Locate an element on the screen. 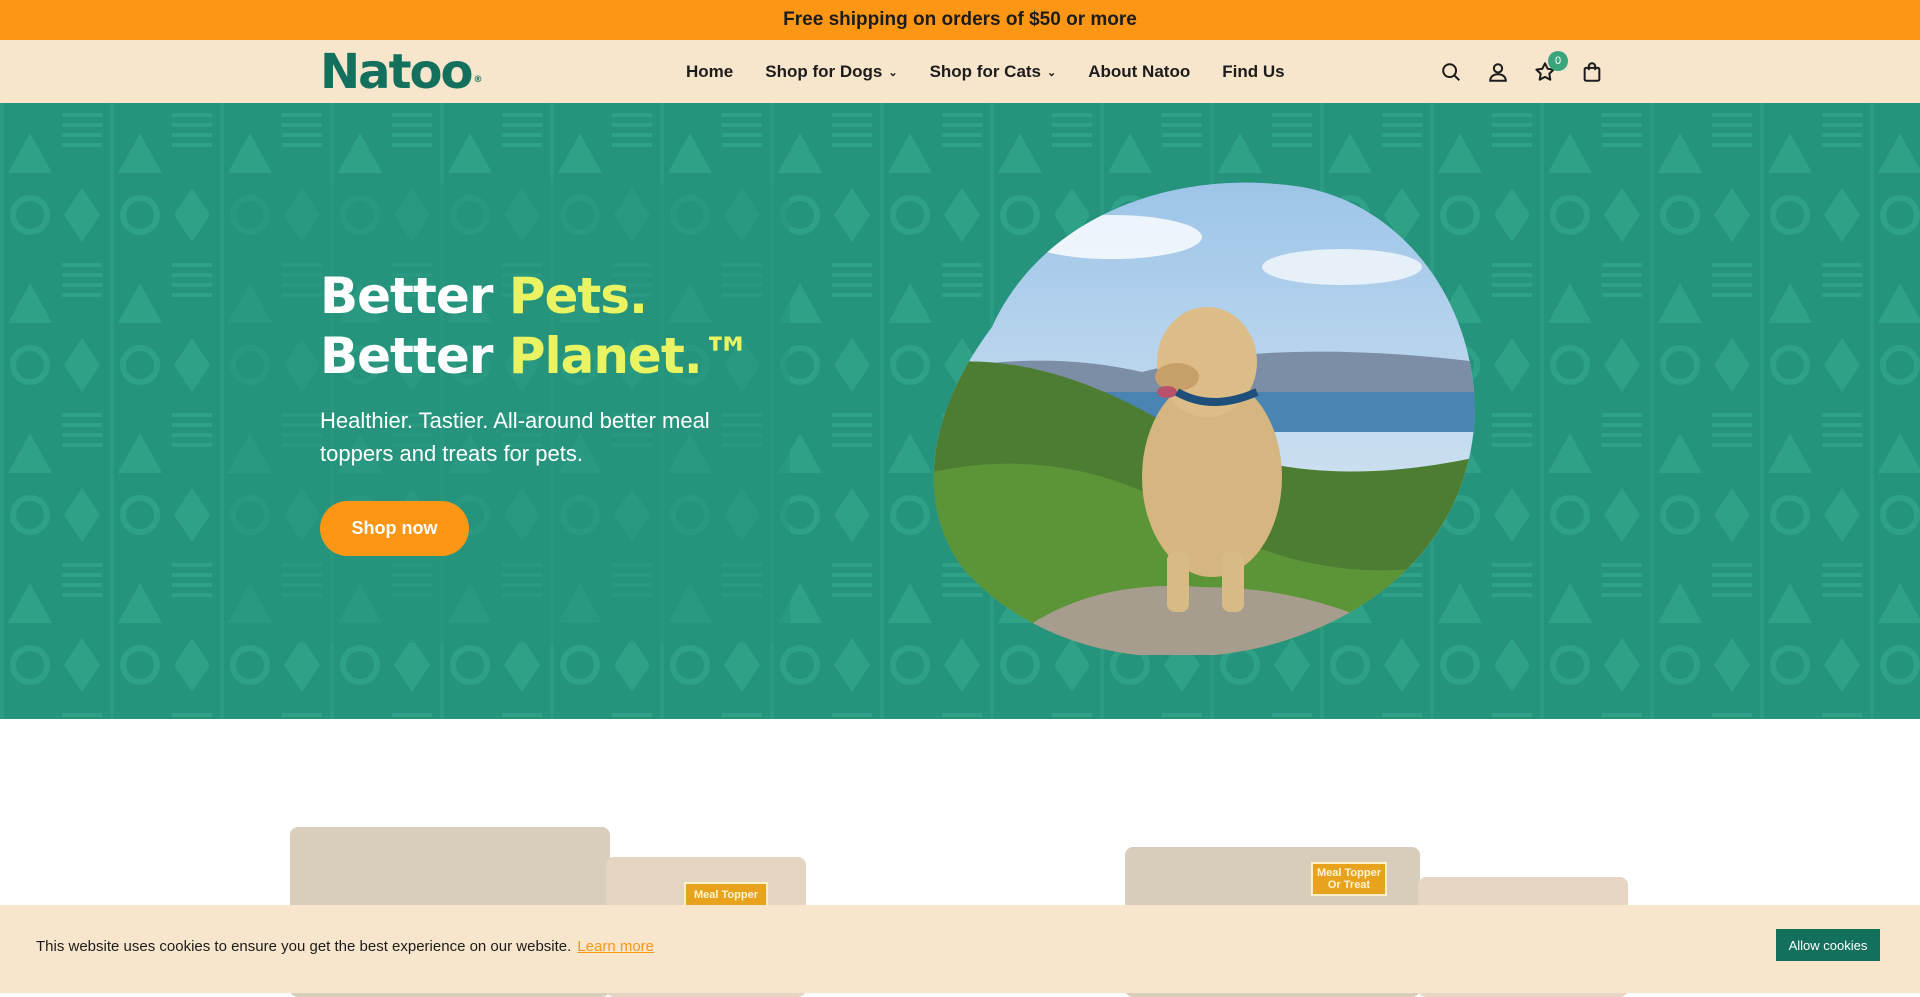 The height and width of the screenshot is (997, 1920). hero-line2-highlight: Planet.™ is located at coordinates (630, 356).